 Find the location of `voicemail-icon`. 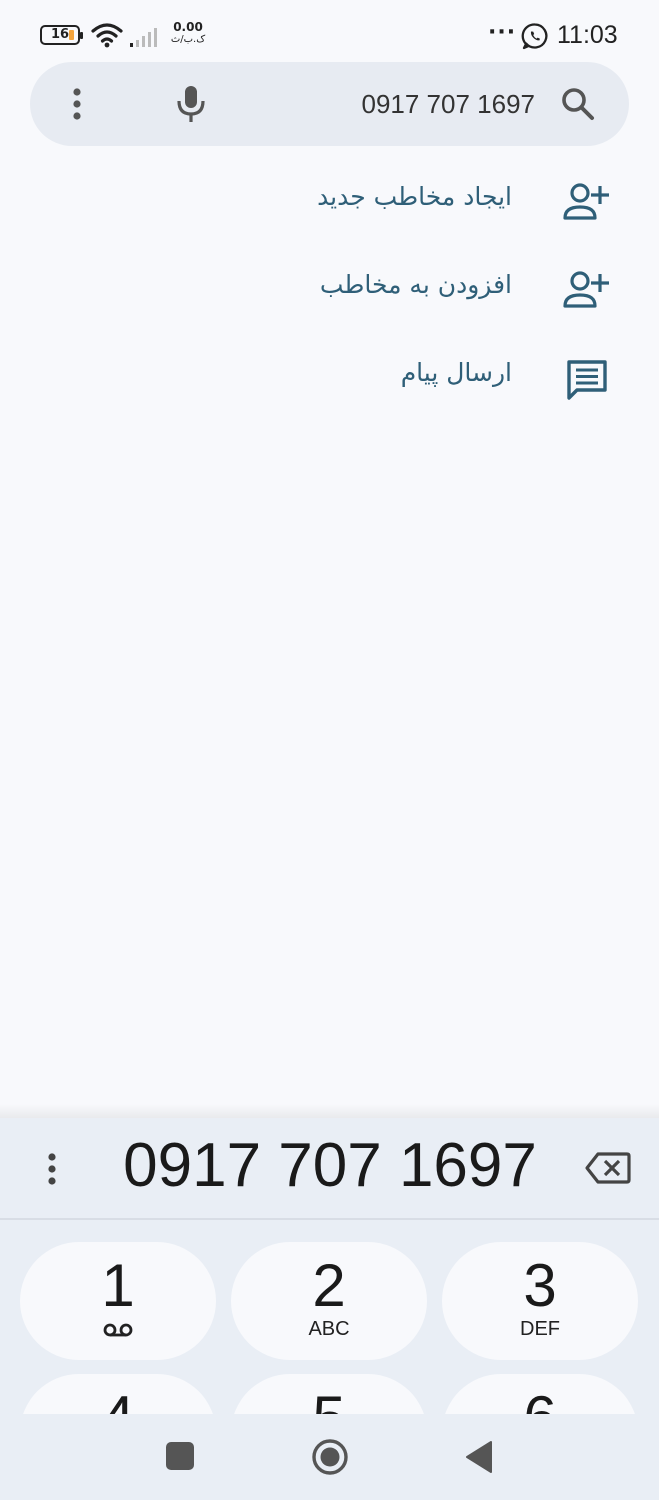

voicemail-icon is located at coordinates (118, 1330).